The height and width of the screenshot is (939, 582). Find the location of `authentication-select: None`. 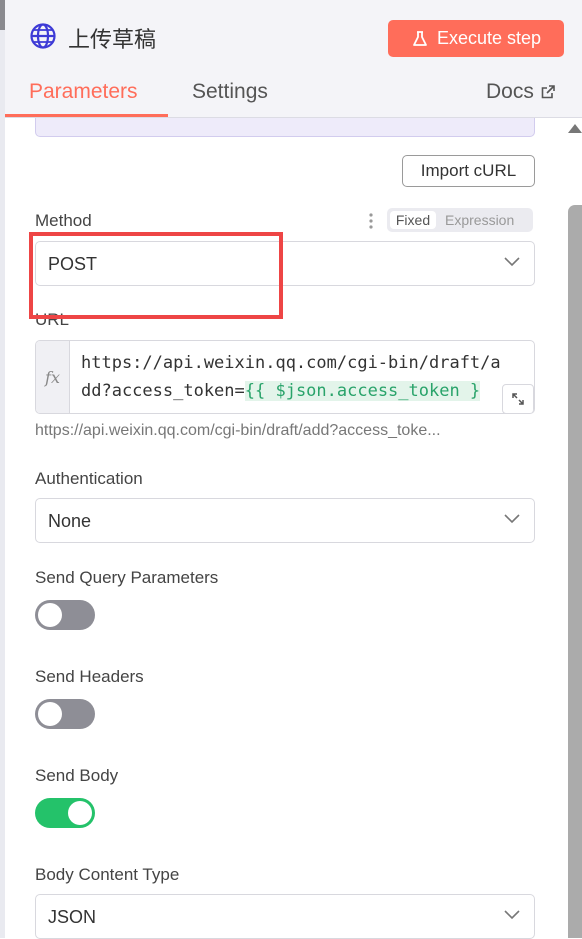

authentication-select: None is located at coordinates (285, 520).